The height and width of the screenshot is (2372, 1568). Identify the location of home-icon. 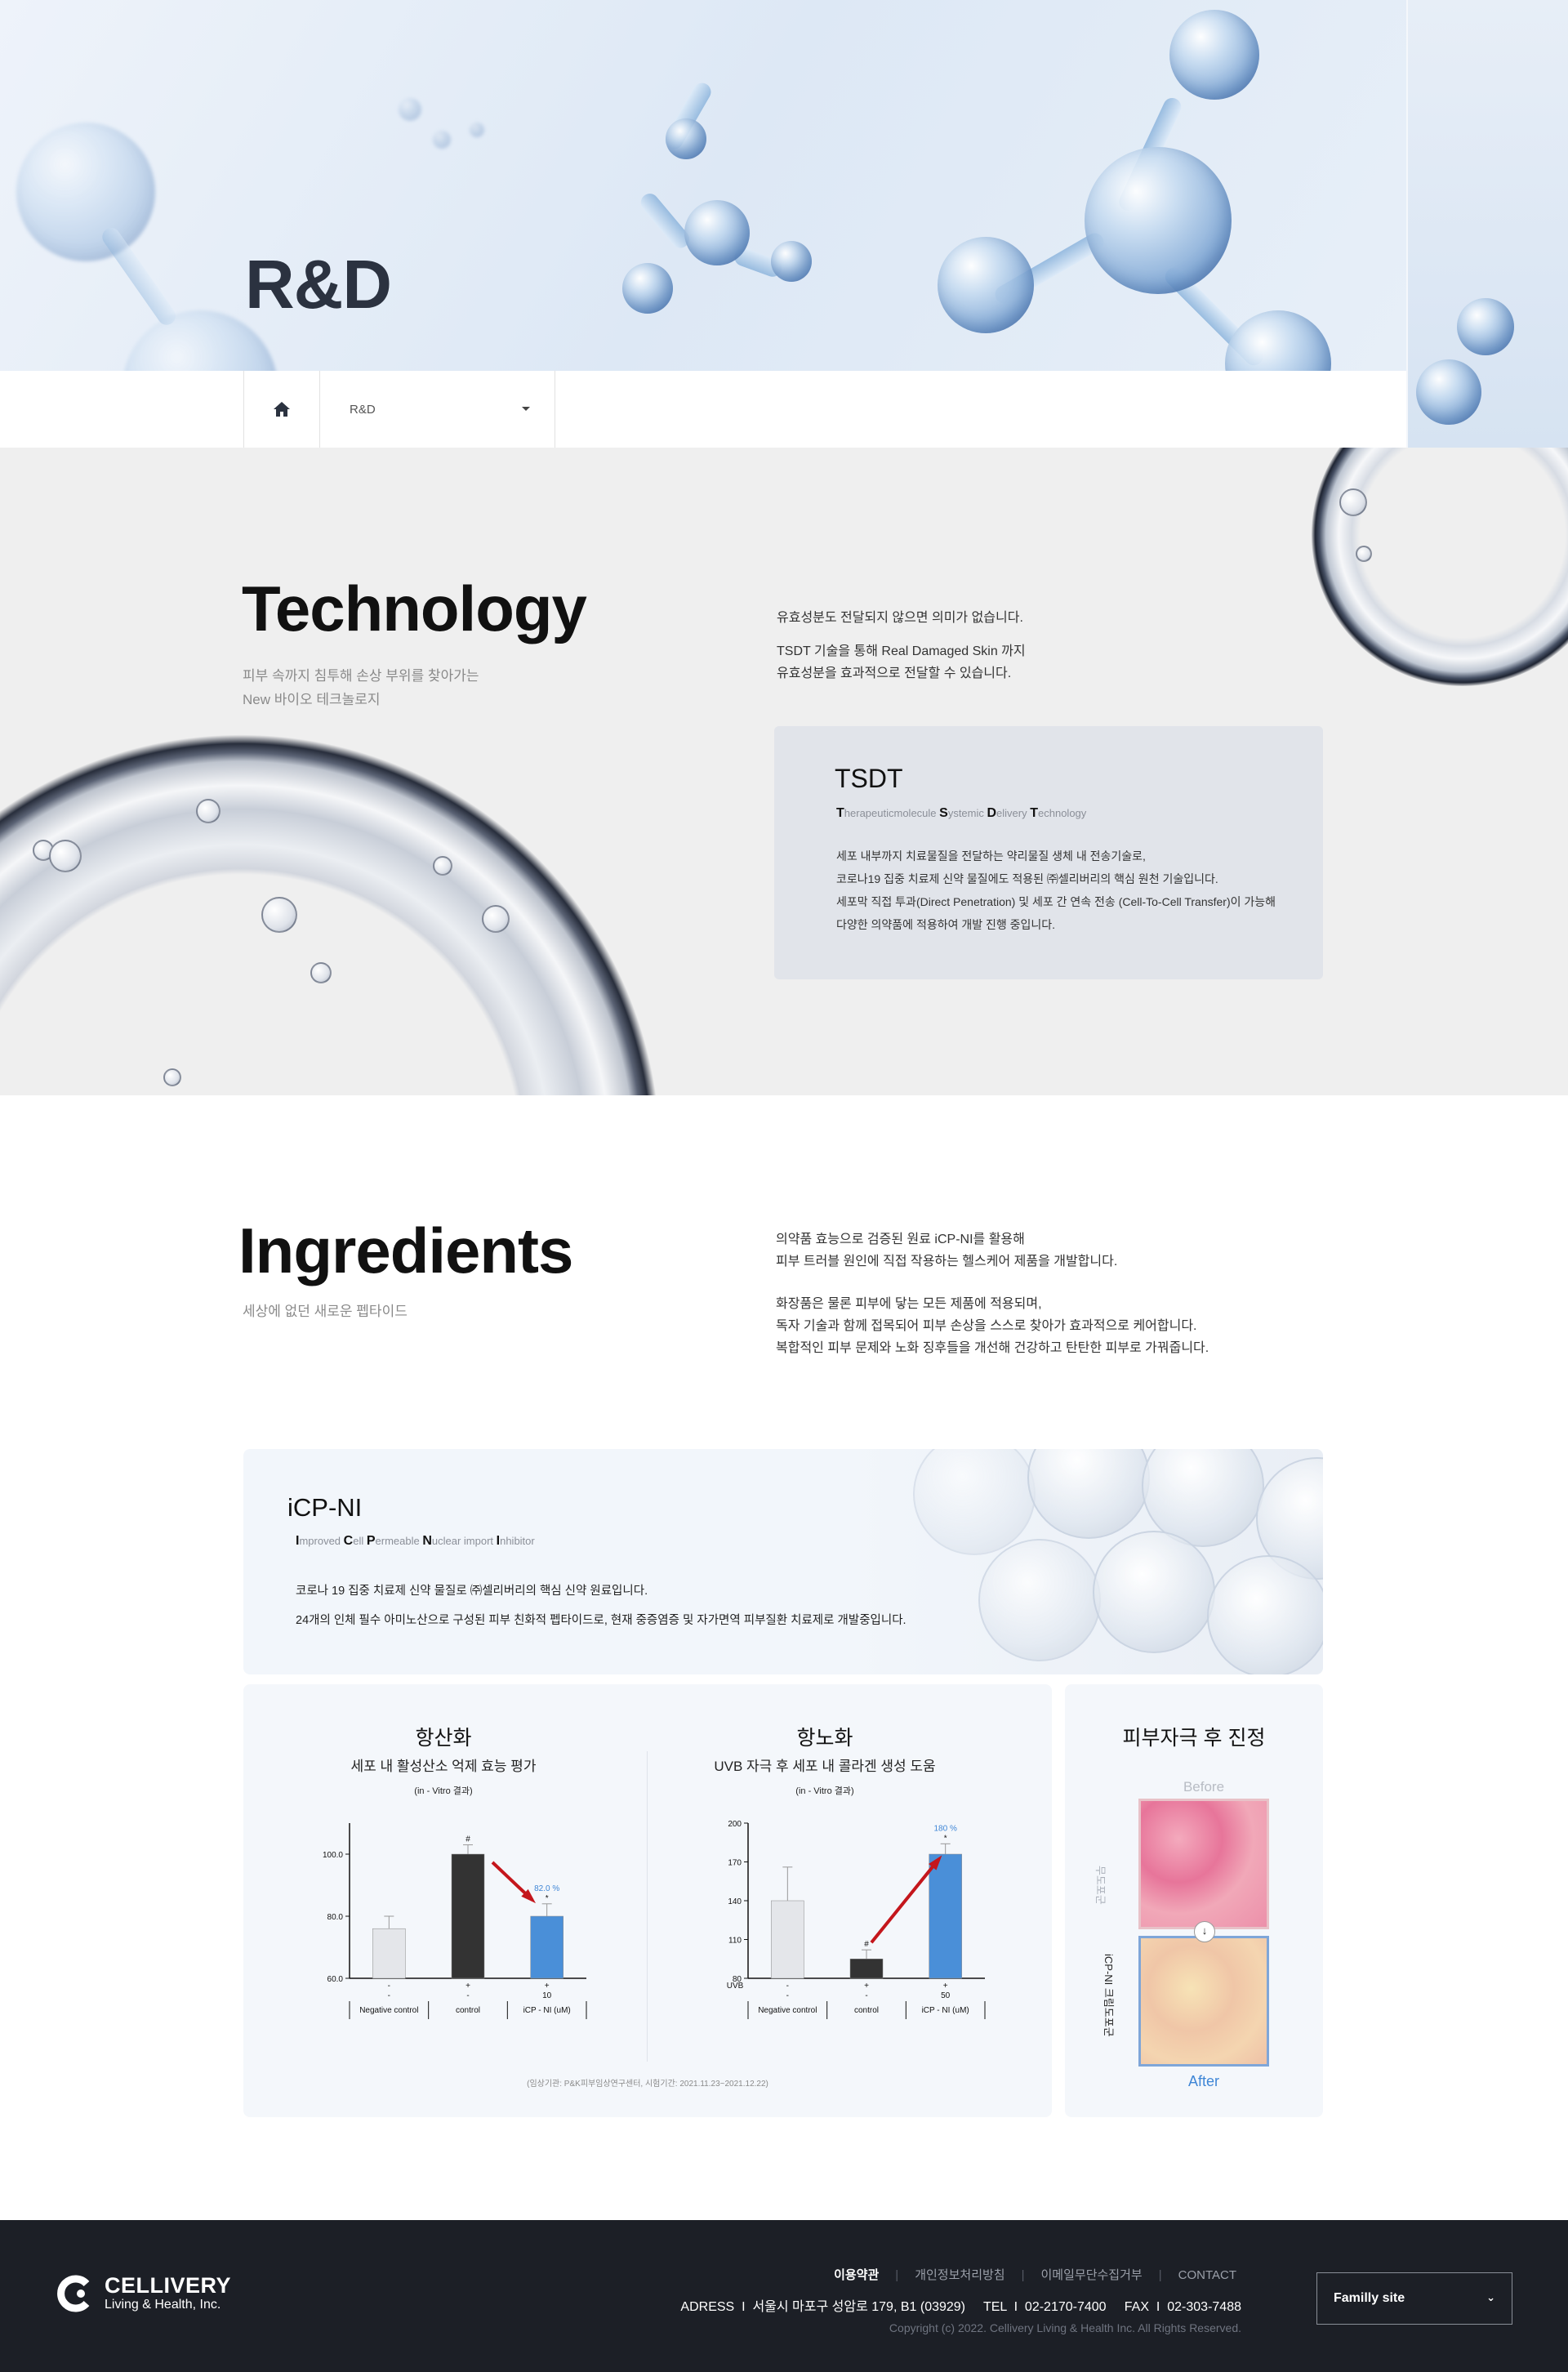
(282, 409).